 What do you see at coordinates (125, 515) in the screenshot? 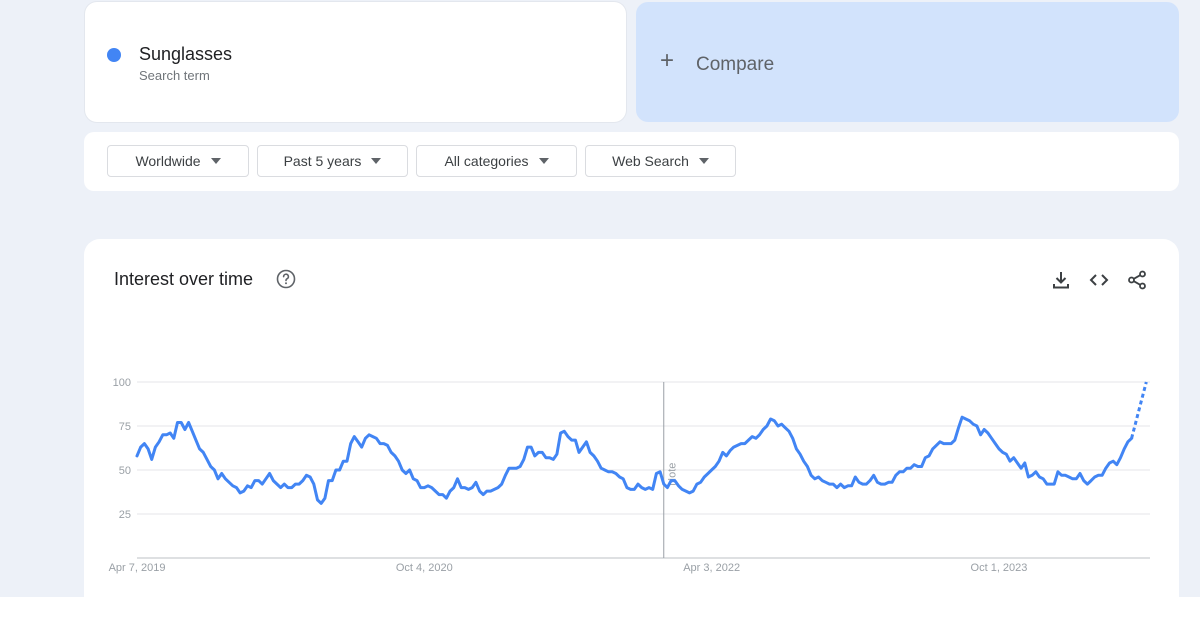
I see `y-tick-label: 25` at bounding box center [125, 515].